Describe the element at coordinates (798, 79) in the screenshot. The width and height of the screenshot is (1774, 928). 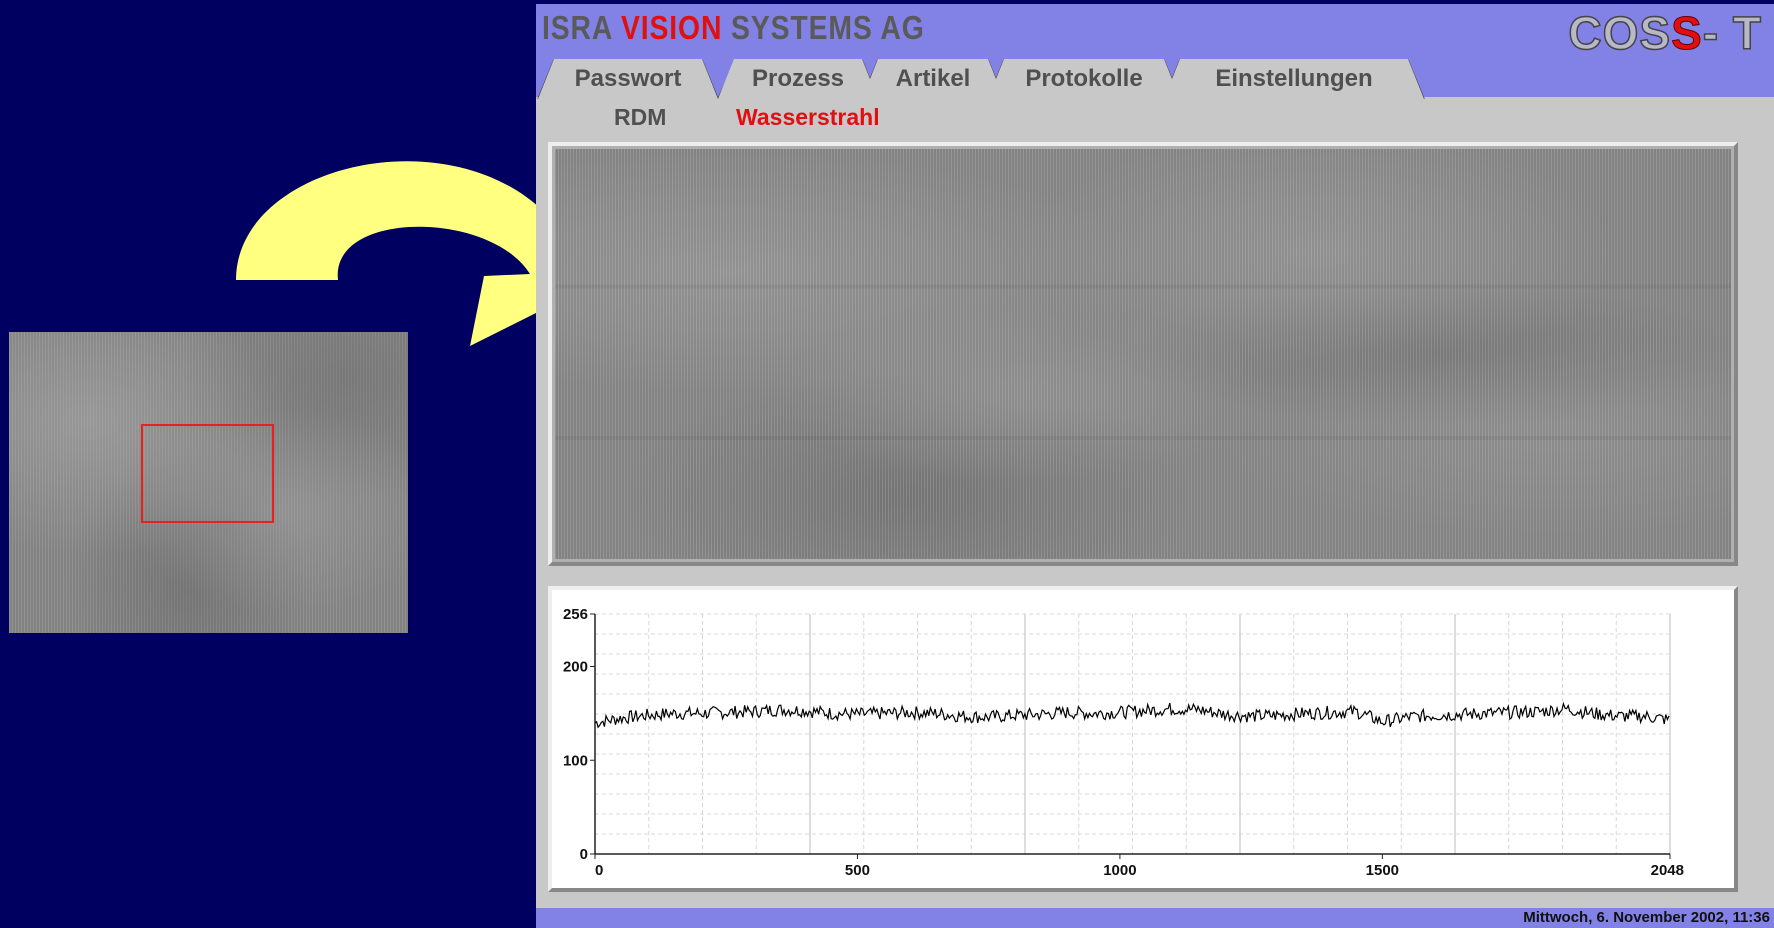
I see `tab-prozess: Prozess` at that location.